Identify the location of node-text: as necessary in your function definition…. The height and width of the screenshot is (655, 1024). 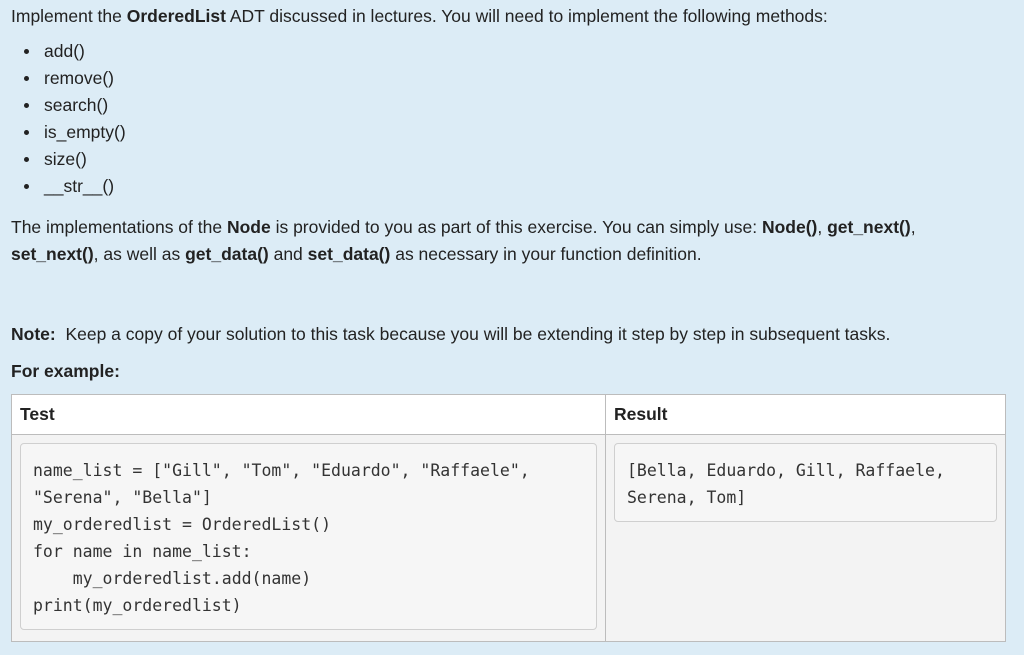
(546, 254).